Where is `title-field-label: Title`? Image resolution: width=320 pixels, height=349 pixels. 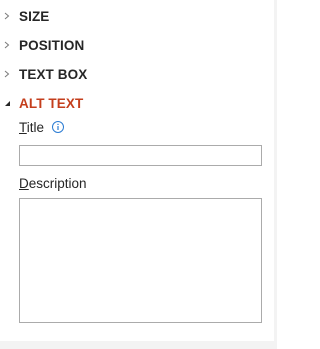 title-field-label: Title is located at coordinates (31, 127).